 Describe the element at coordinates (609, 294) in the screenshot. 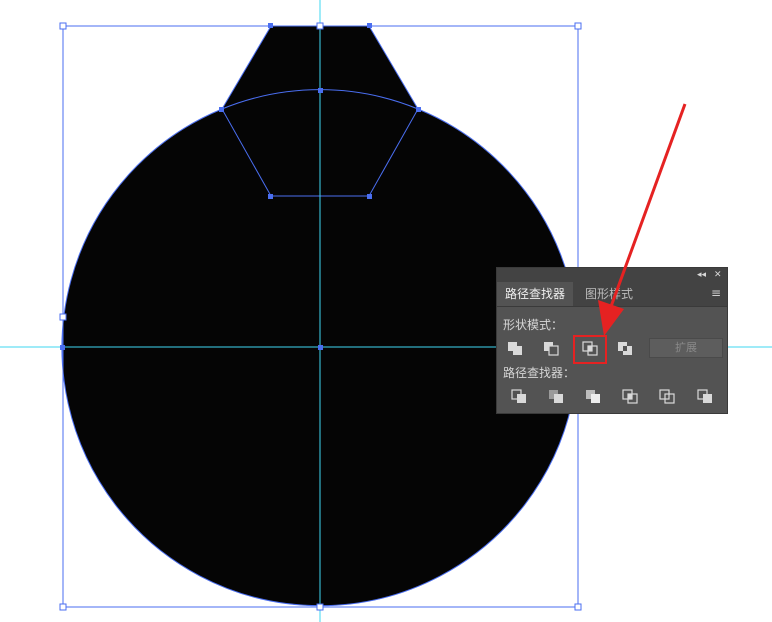

I see `tab-graphic-styles: 图形样式` at that location.